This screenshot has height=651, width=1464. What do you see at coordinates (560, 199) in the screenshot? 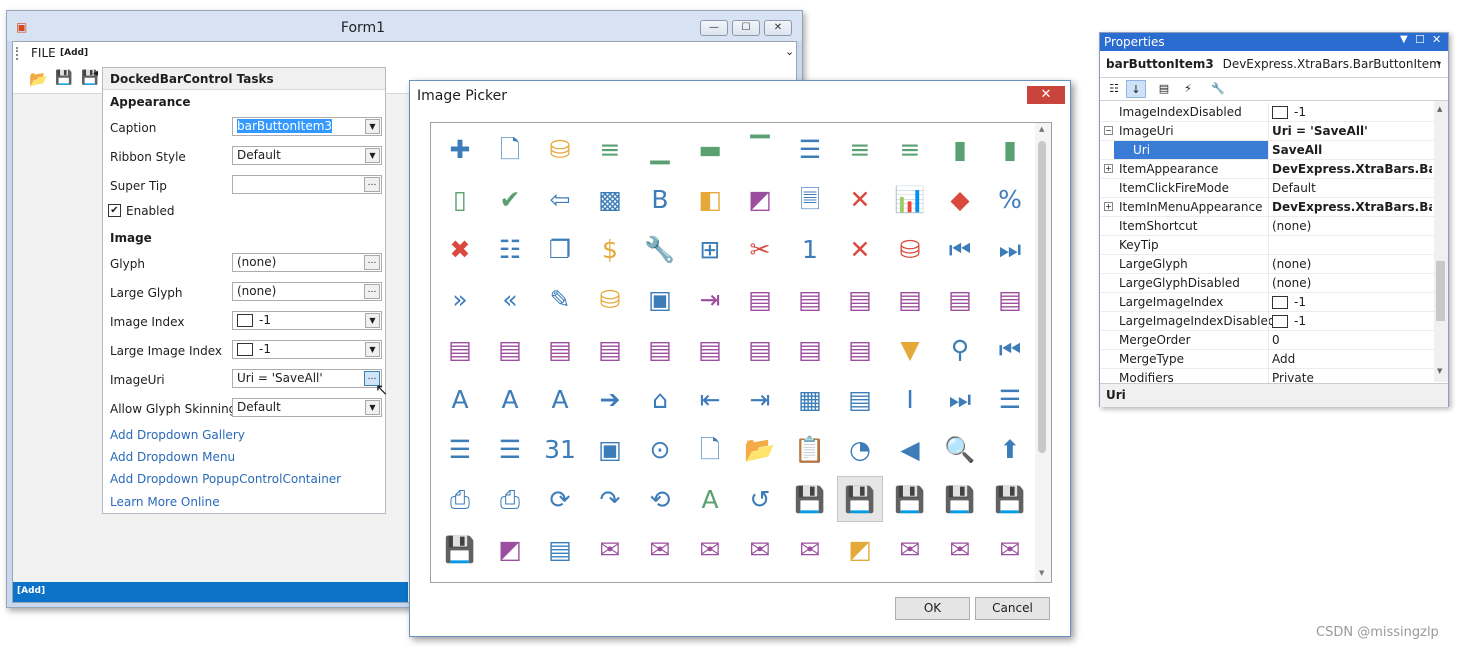
I see `back-icon: ⇦` at bounding box center [560, 199].